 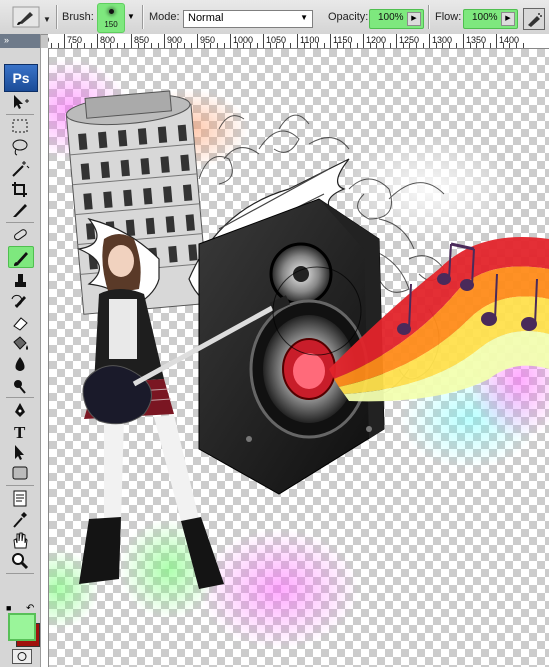 What do you see at coordinates (20, 452) in the screenshot?
I see `path-selection-tool-icon` at bounding box center [20, 452].